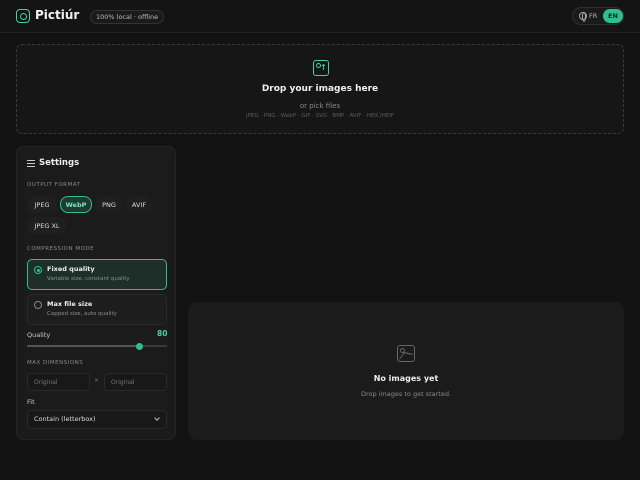 Image resolution: width=640 pixels, height=480 pixels. Describe the element at coordinates (58, 382) in the screenshot. I see `max-width-input` at that location.